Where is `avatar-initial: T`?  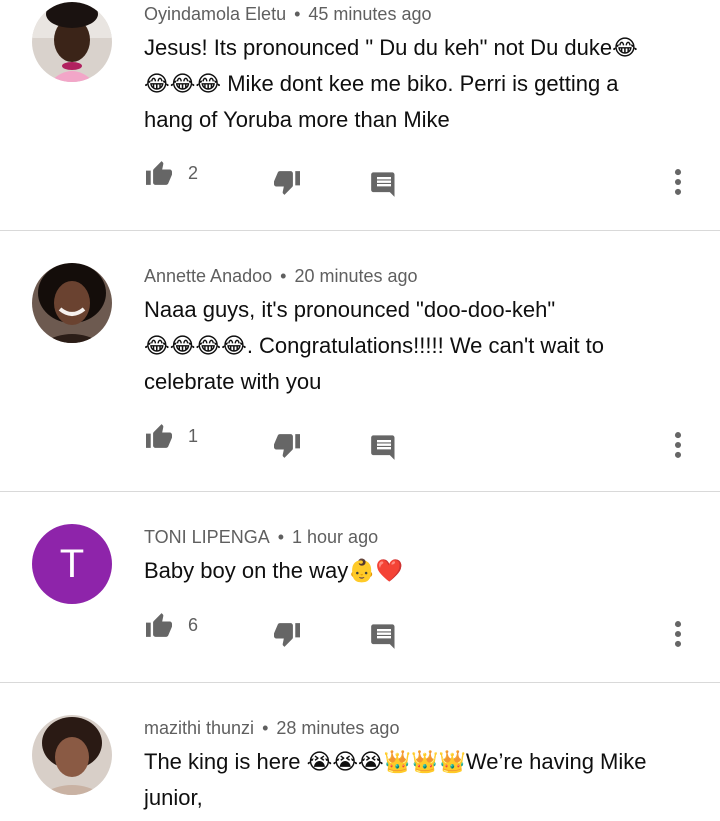 avatar-initial: T is located at coordinates (72, 563).